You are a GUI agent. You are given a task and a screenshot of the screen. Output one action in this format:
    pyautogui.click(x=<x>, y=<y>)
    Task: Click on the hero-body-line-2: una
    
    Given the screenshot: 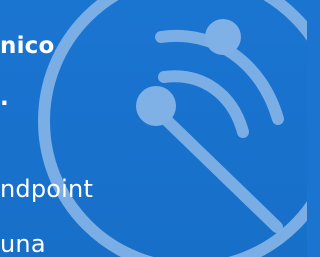 What is the action you would take?
    pyautogui.click(x=23, y=243)
    